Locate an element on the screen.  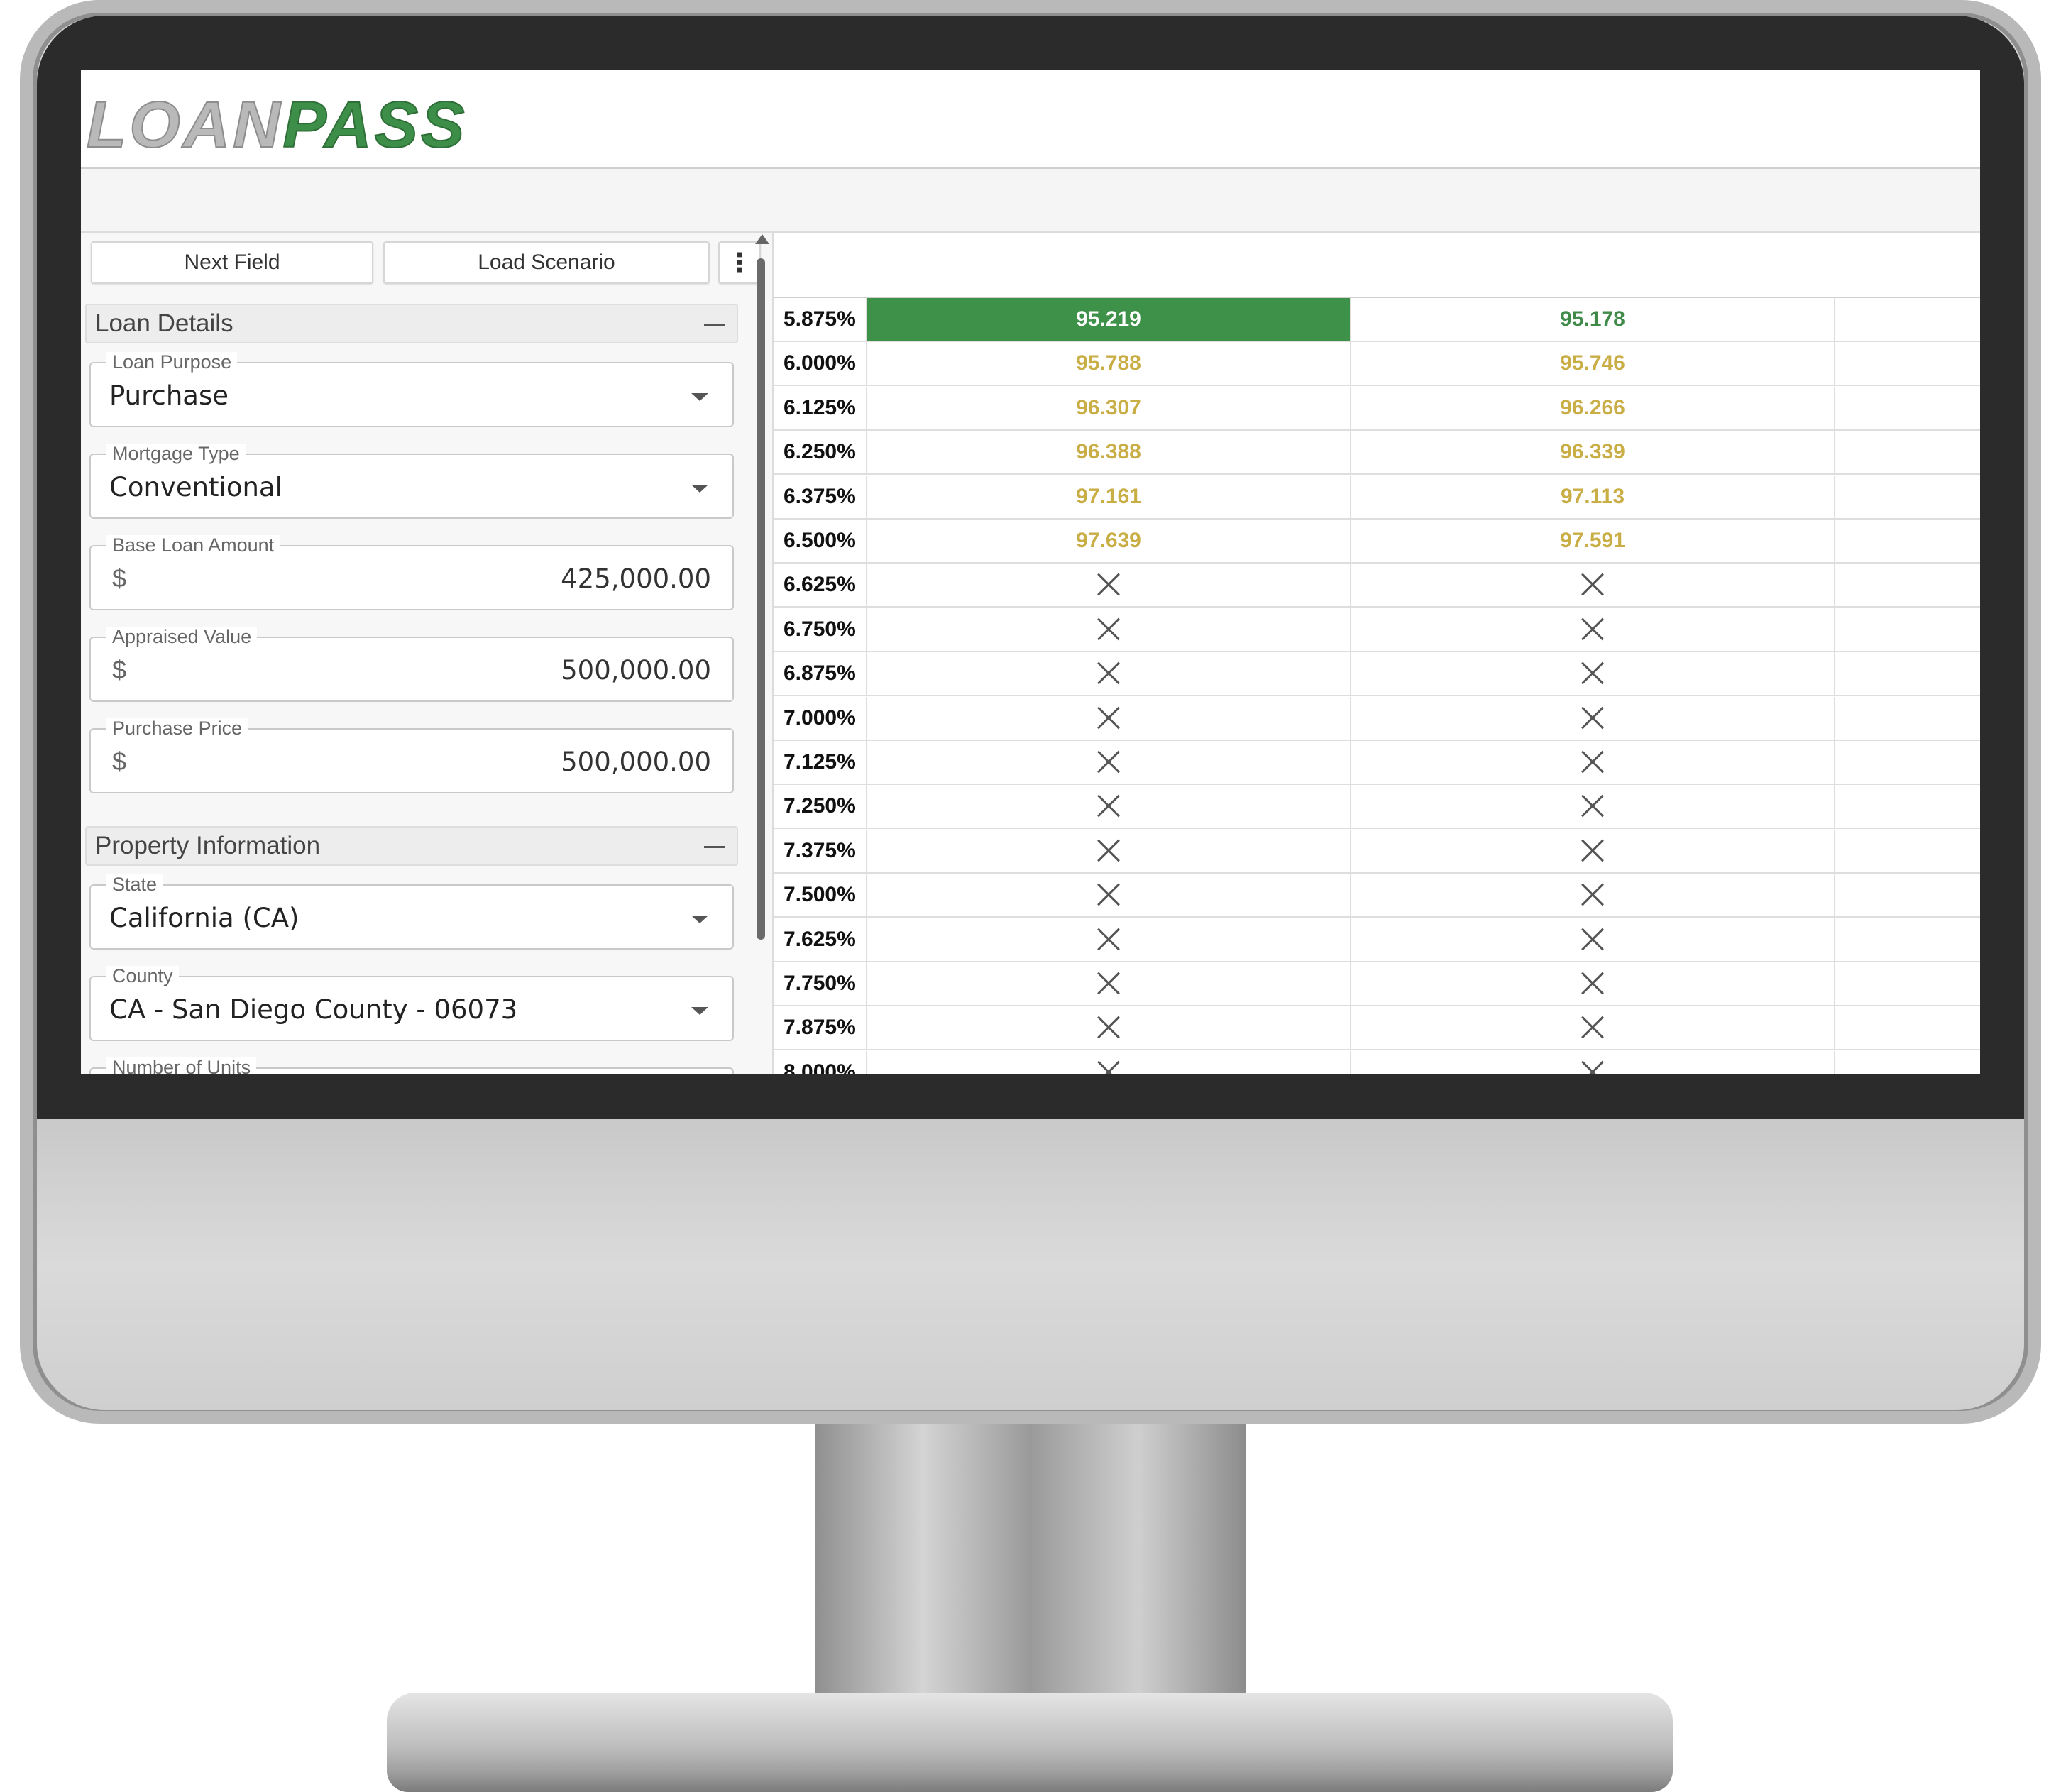
rate-label: 7.500% is located at coordinates (820, 895).